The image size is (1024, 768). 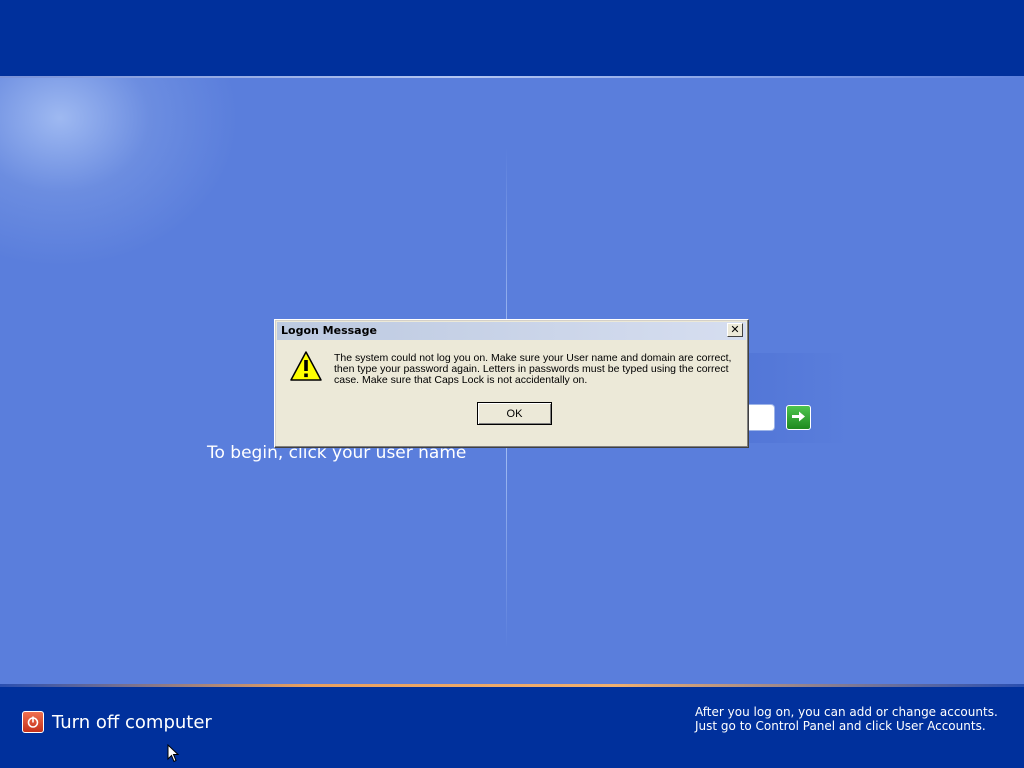 I want to click on turn-off-label: Turn off computer, so click(x=132, y=722).